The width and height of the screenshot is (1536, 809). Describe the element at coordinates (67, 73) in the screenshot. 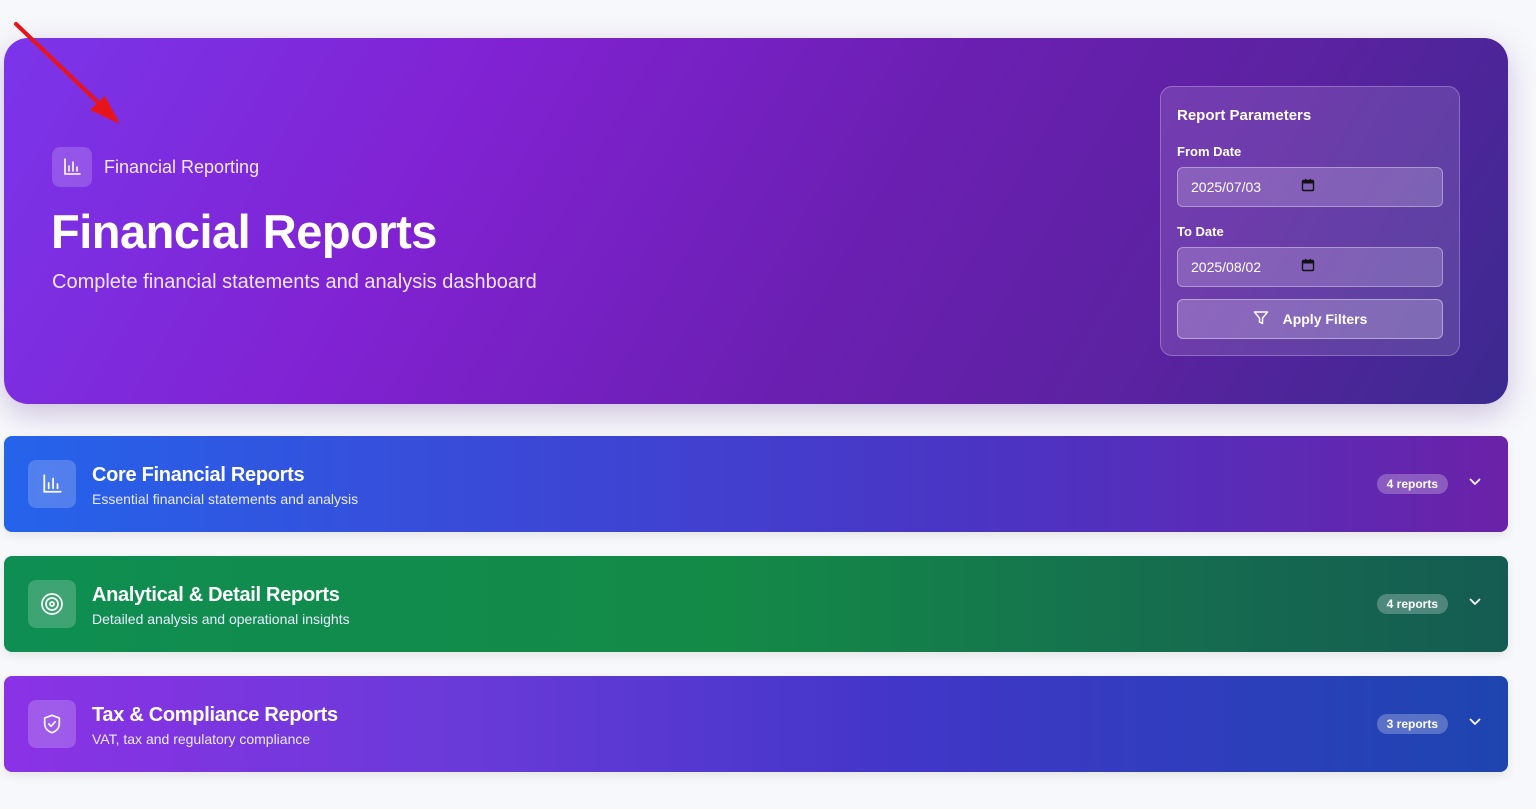

I see `annotation-arrow-icon` at that location.